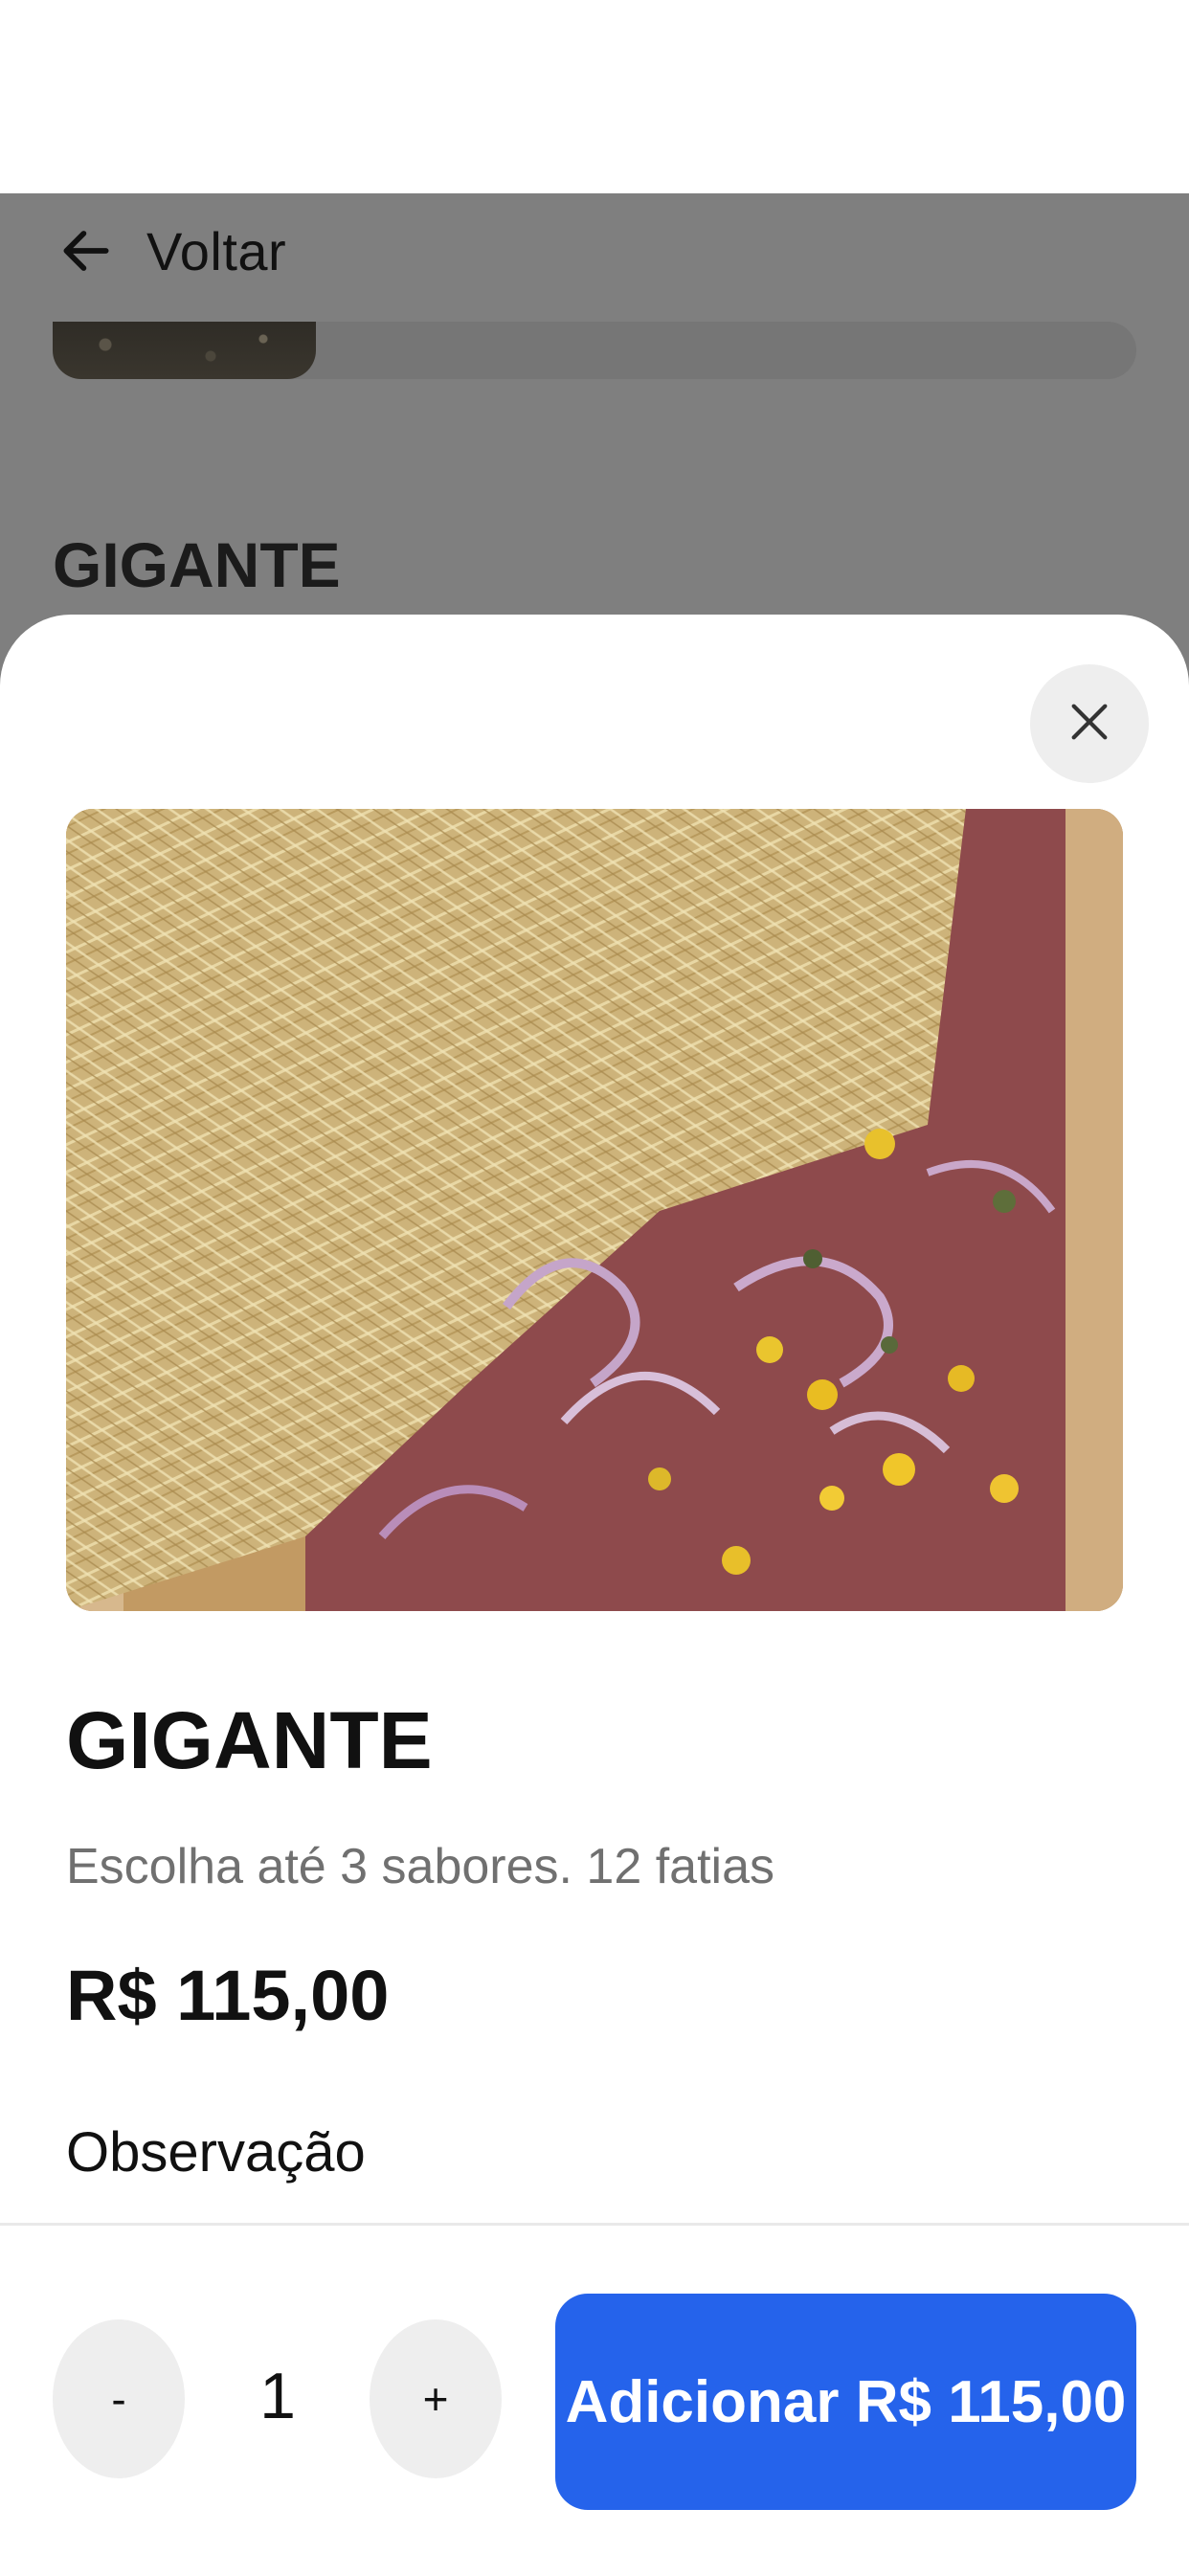  Describe the element at coordinates (228, 1996) in the screenshot. I see `product-price: R$ 115,00` at that location.